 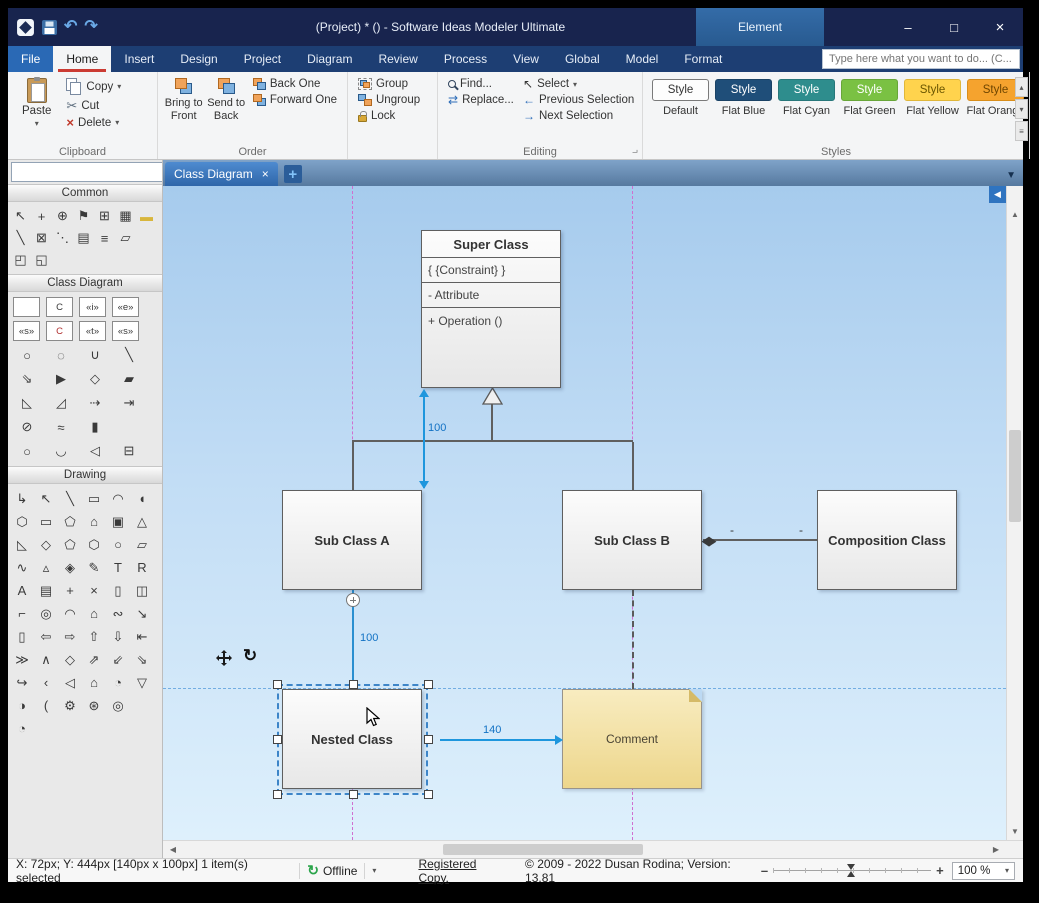 What do you see at coordinates (632, 739) in the screenshot?
I see `comment-note: Comment` at bounding box center [632, 739].